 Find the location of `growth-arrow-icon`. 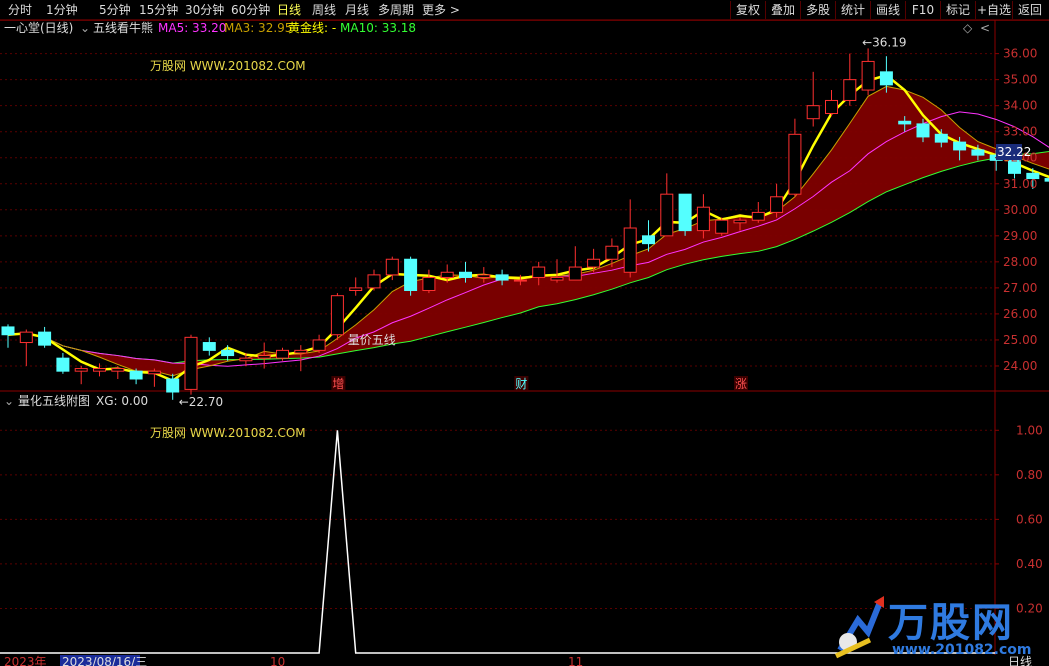

growth-arrow-icon is located at coordinates (859, 627).